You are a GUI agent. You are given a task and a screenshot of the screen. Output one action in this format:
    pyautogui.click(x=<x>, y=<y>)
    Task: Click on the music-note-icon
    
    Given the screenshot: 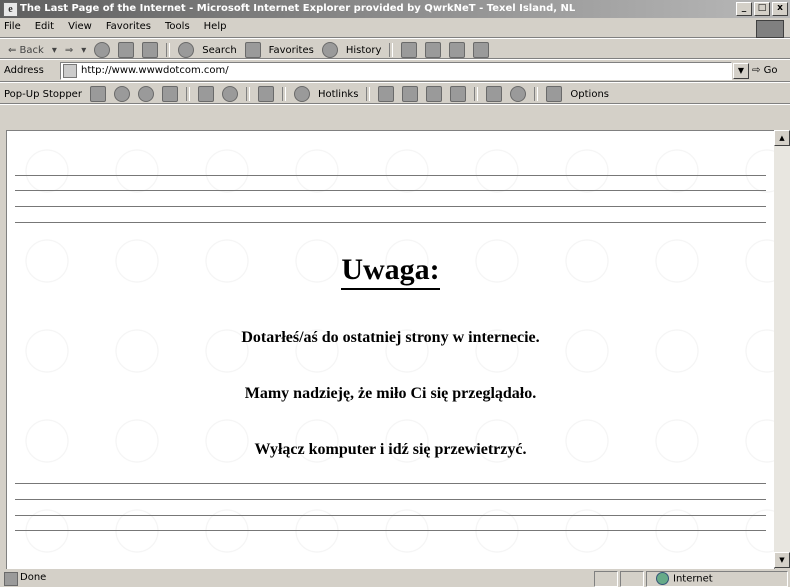 What is the action you would take?
    pyautogui.click(x=458, y=94)
    